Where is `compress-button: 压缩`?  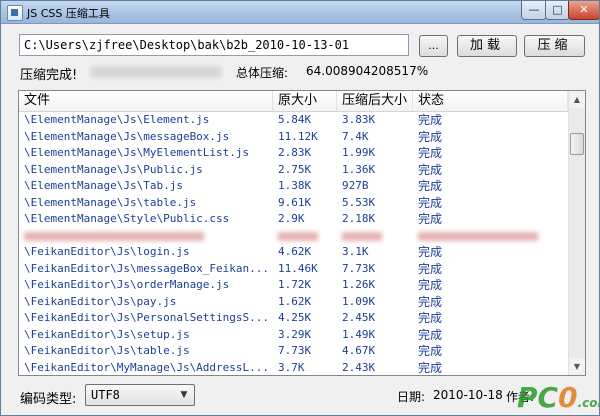
compress-button: 压缩 is located at coordinates (554, 46).